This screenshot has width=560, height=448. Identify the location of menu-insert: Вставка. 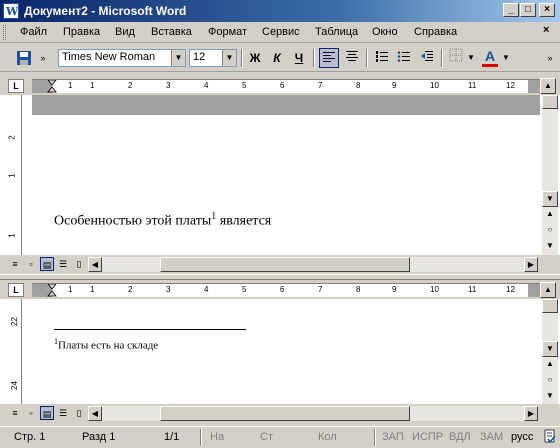
(171, 32).